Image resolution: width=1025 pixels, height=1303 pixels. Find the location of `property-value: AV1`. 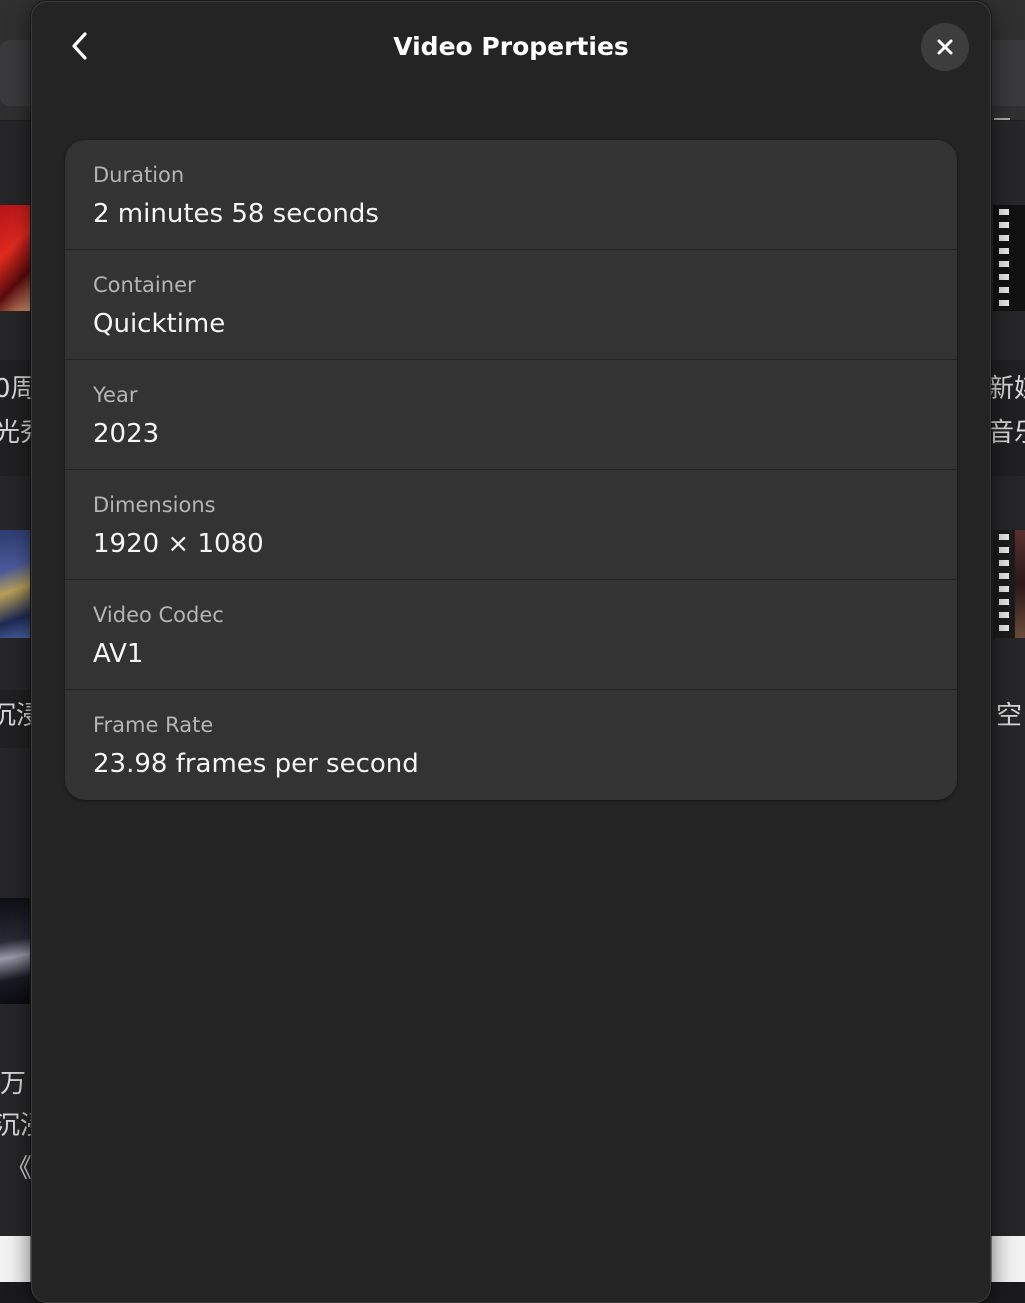

property-value: AV1 is located at coordinates (118, 654).